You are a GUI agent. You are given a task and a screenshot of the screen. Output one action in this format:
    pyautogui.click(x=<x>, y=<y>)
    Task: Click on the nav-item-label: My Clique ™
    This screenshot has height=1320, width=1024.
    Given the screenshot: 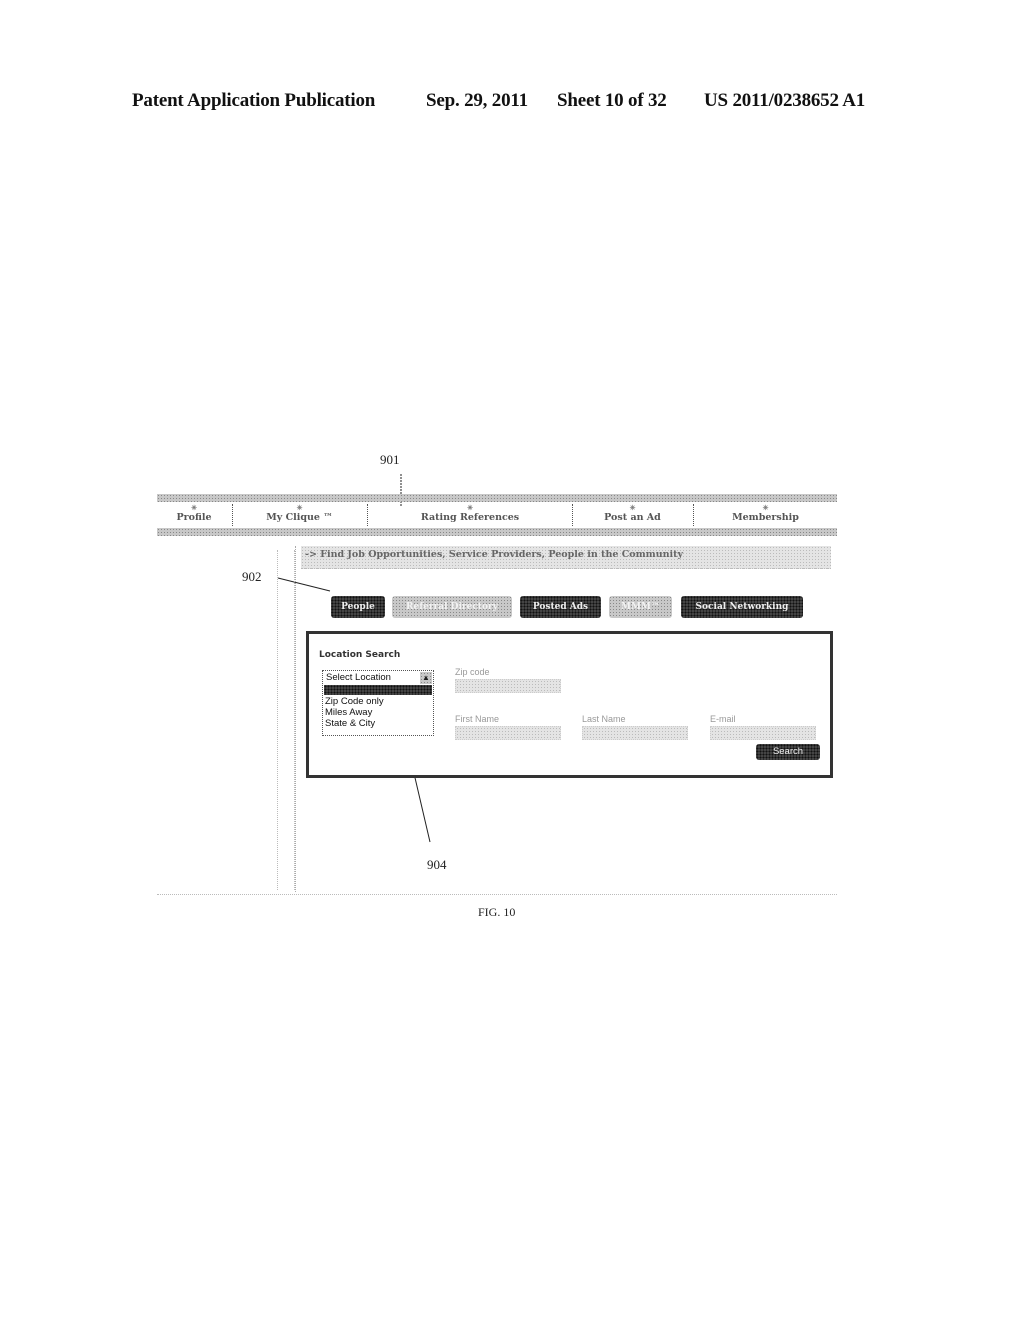 What is the action you would take?
    pyautogui.click(x=299, y=517)
    